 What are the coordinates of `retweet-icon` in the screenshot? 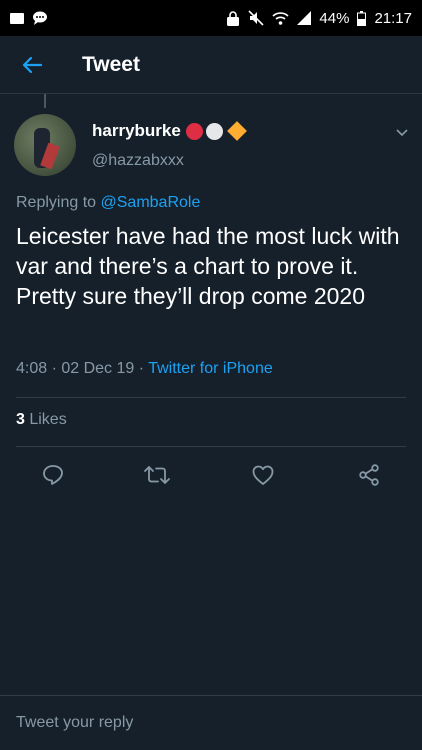 It's located at (157, 475).